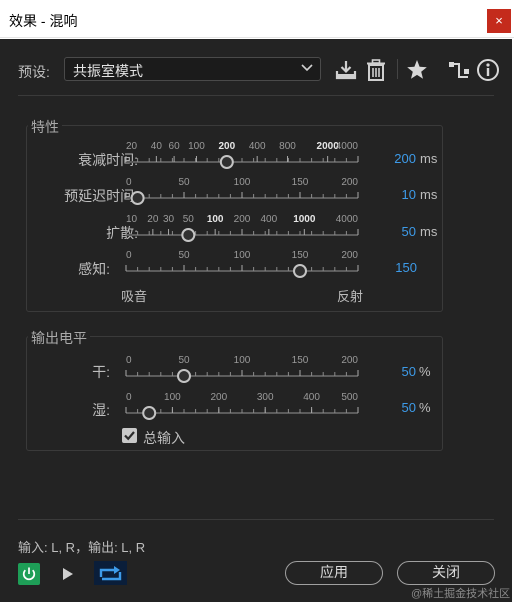 Image resolution: width=514 pixels, height=602 pixels. What do you see at coordinates (488, 70) in the screenshot?
I see `info-icon` at bounding box center [488, 70].